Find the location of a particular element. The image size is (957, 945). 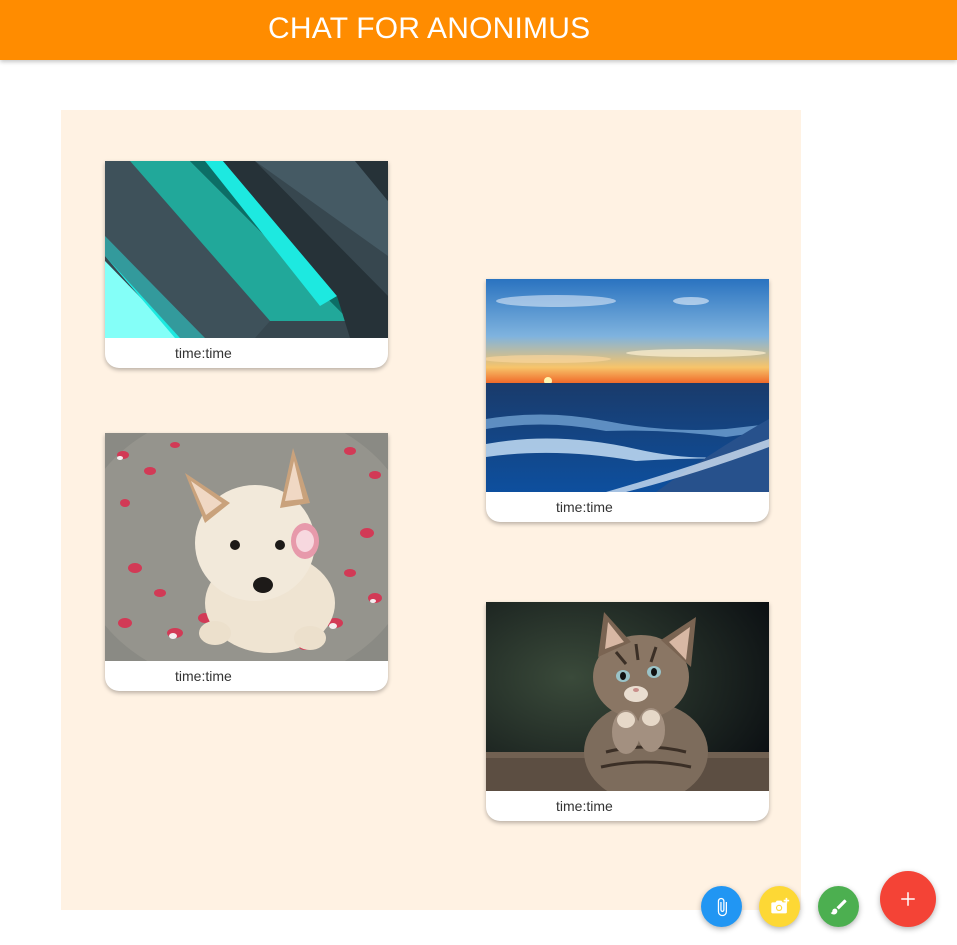

puppy-with-petals-image is located at coordinates (246, 547).